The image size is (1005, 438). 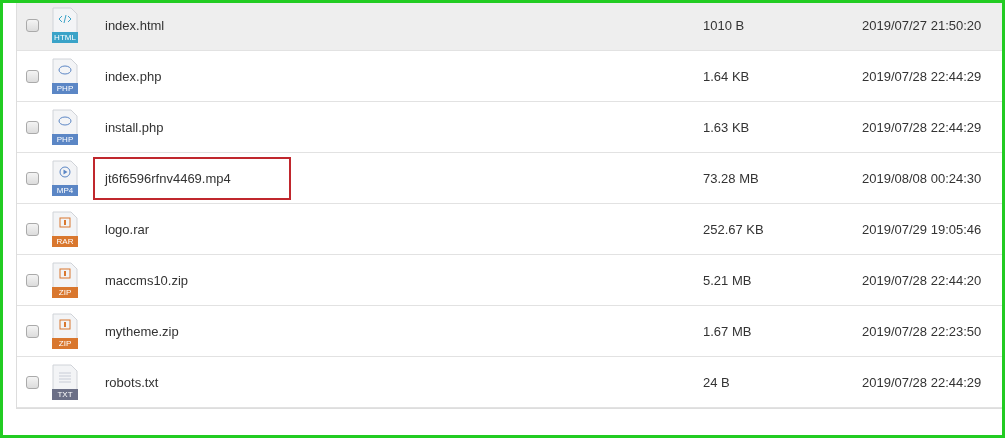 I want to click on file-size: 252.67 KB, so click(x=734, y=229).